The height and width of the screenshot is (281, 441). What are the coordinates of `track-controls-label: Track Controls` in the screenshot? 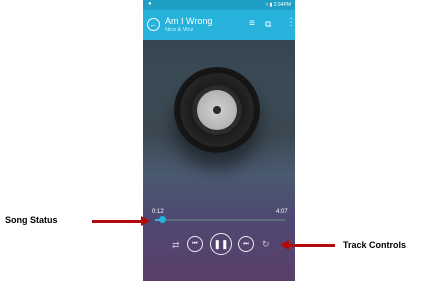 It's located at (375, 245).